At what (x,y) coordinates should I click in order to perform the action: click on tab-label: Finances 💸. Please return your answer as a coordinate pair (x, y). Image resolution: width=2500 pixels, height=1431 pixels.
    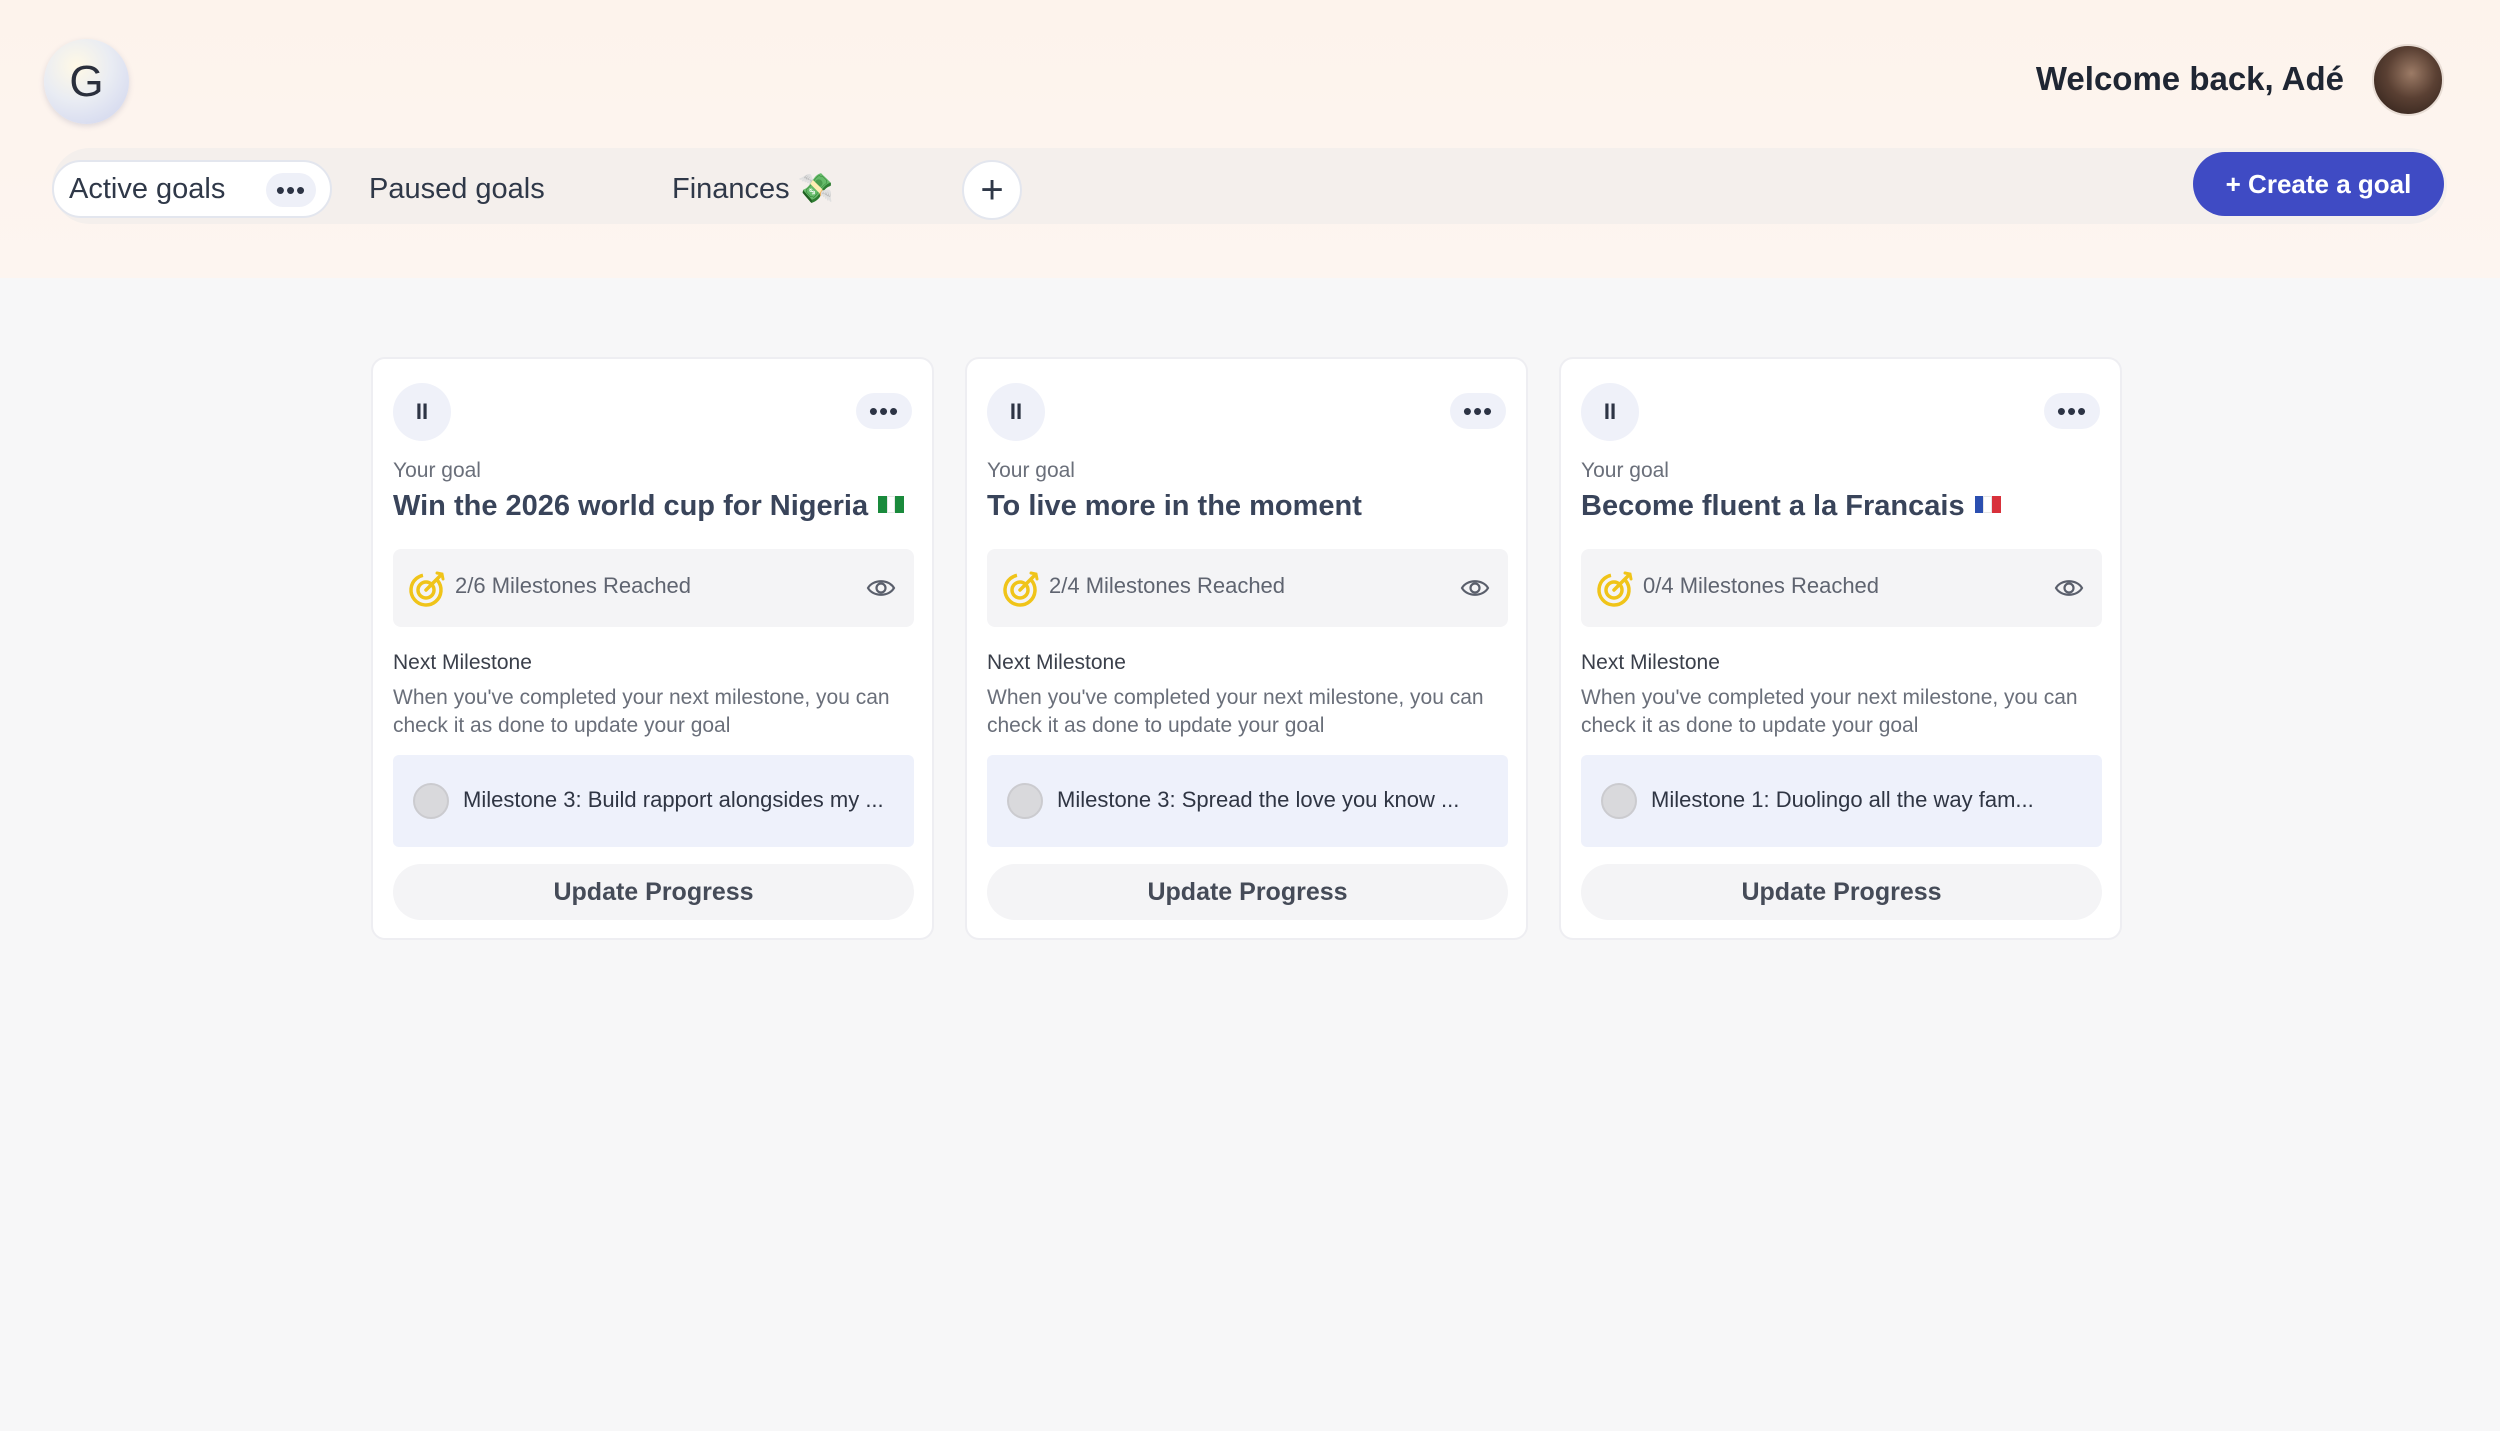
    Looking at the image, I should click on (753, 189).